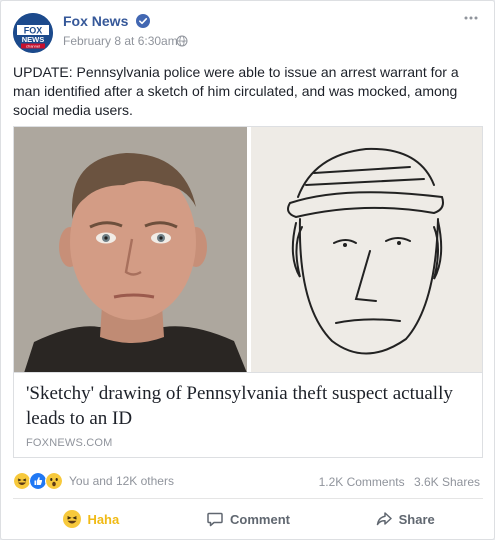  Describe the element at coordinates (471, 18) in the screenshot. I see `more-options-icon` at that location.